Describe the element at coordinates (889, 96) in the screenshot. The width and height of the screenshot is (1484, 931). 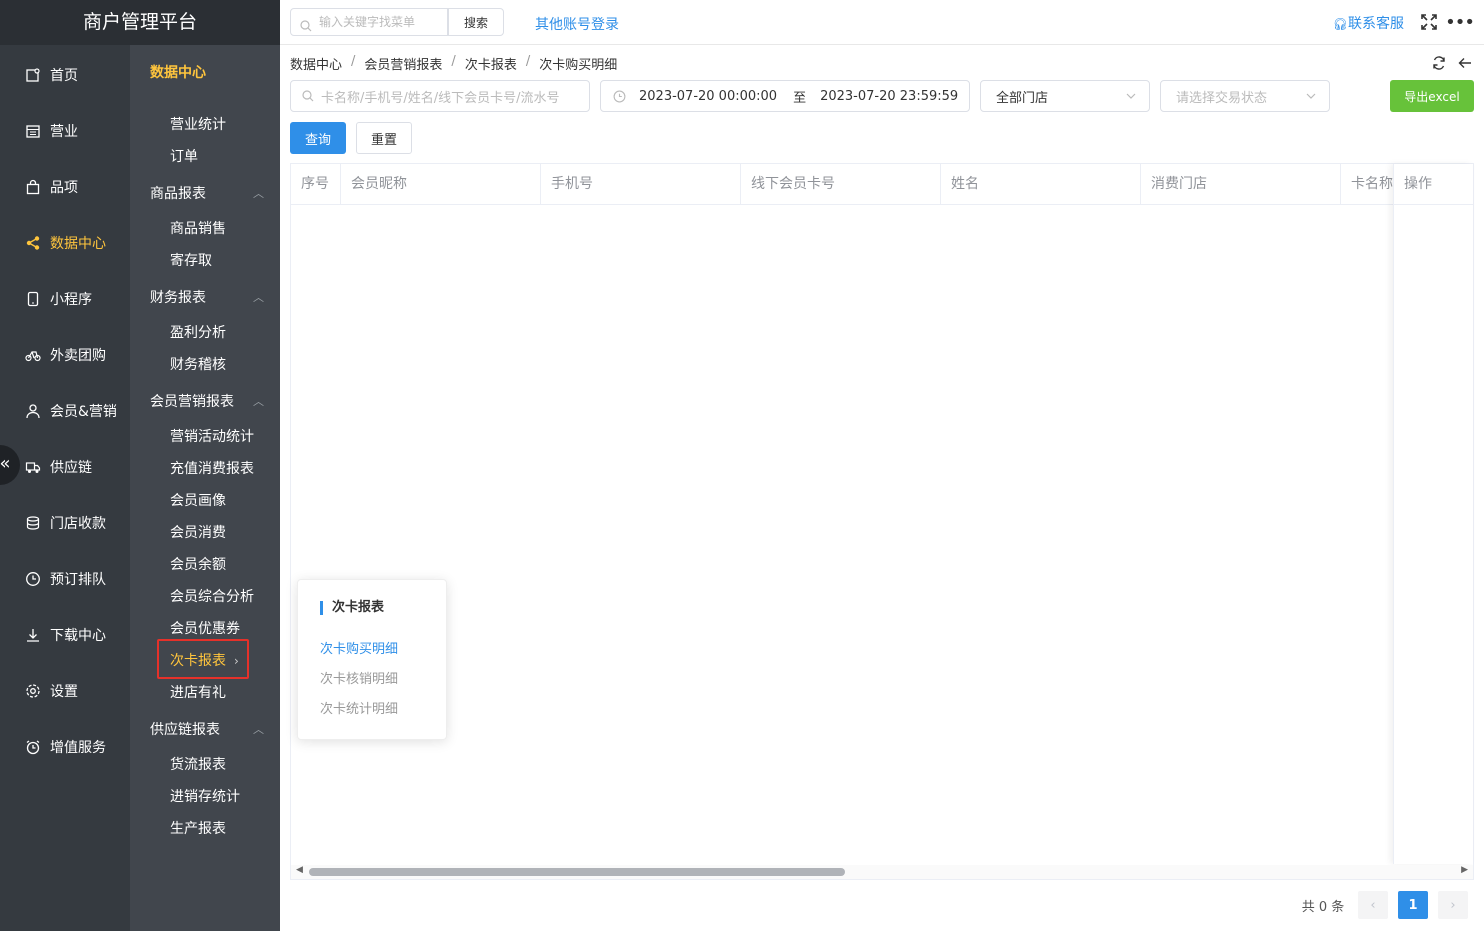
I see `date-end: 2023-07-20 23:59:59` at that location.